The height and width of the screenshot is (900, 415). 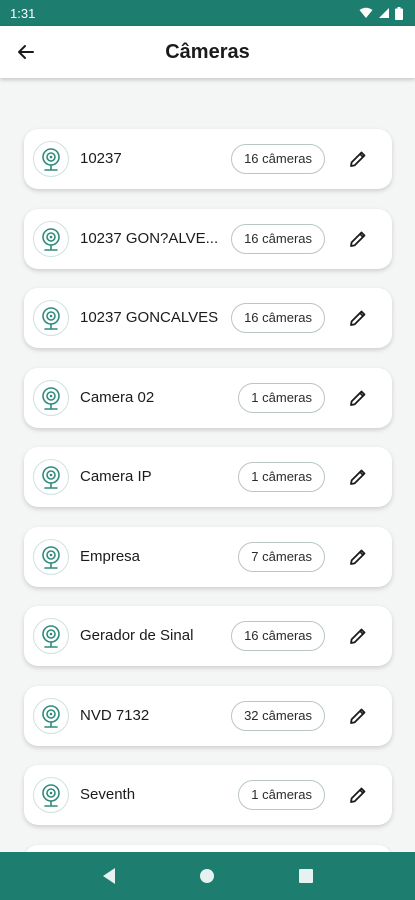 I want to click on nav-back-button, so click(x=109, y=876).